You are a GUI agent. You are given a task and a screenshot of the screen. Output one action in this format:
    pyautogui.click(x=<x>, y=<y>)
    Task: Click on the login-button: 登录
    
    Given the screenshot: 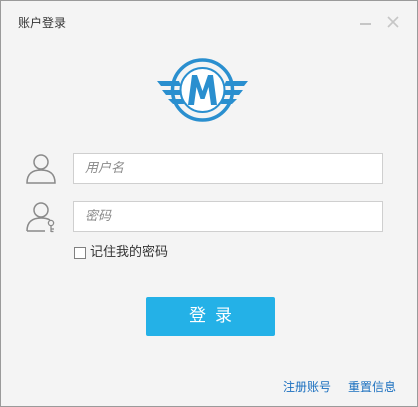 What is the action you would take?
    pyautogui.click(x=210, y=316)
    